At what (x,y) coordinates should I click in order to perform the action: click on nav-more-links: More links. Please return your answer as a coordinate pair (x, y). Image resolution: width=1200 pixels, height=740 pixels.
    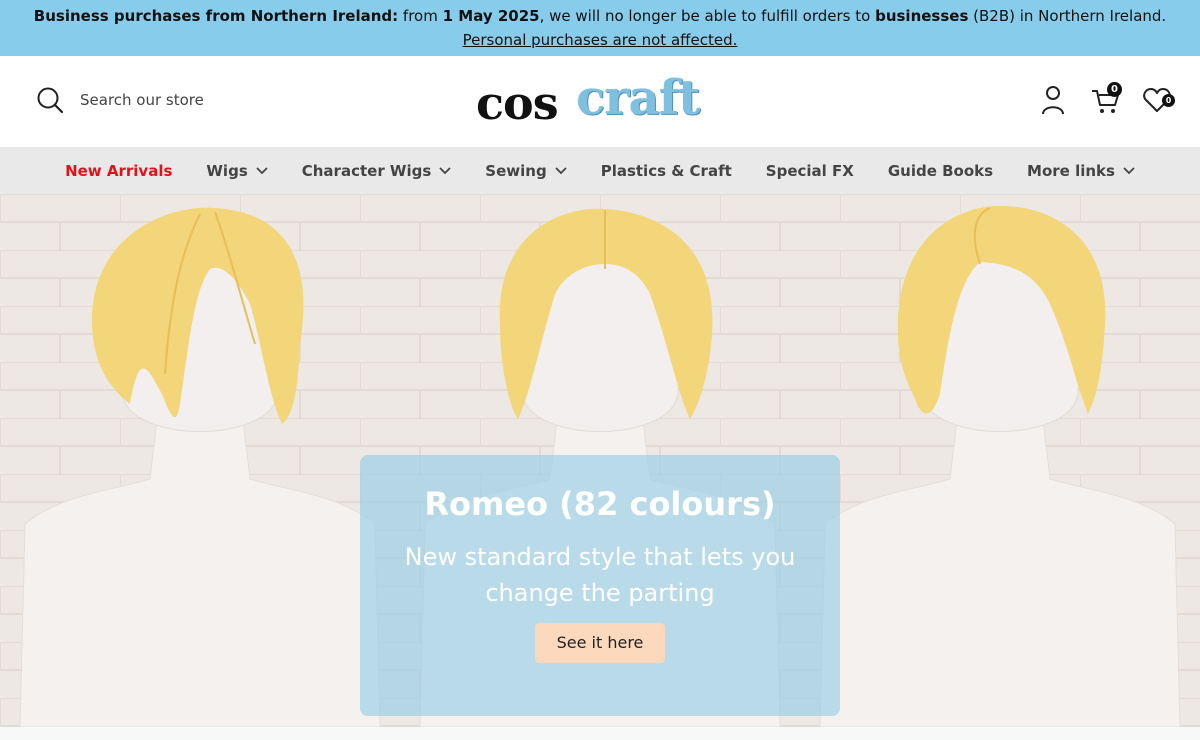
    Looking at the image, I should click on (1081, 171).